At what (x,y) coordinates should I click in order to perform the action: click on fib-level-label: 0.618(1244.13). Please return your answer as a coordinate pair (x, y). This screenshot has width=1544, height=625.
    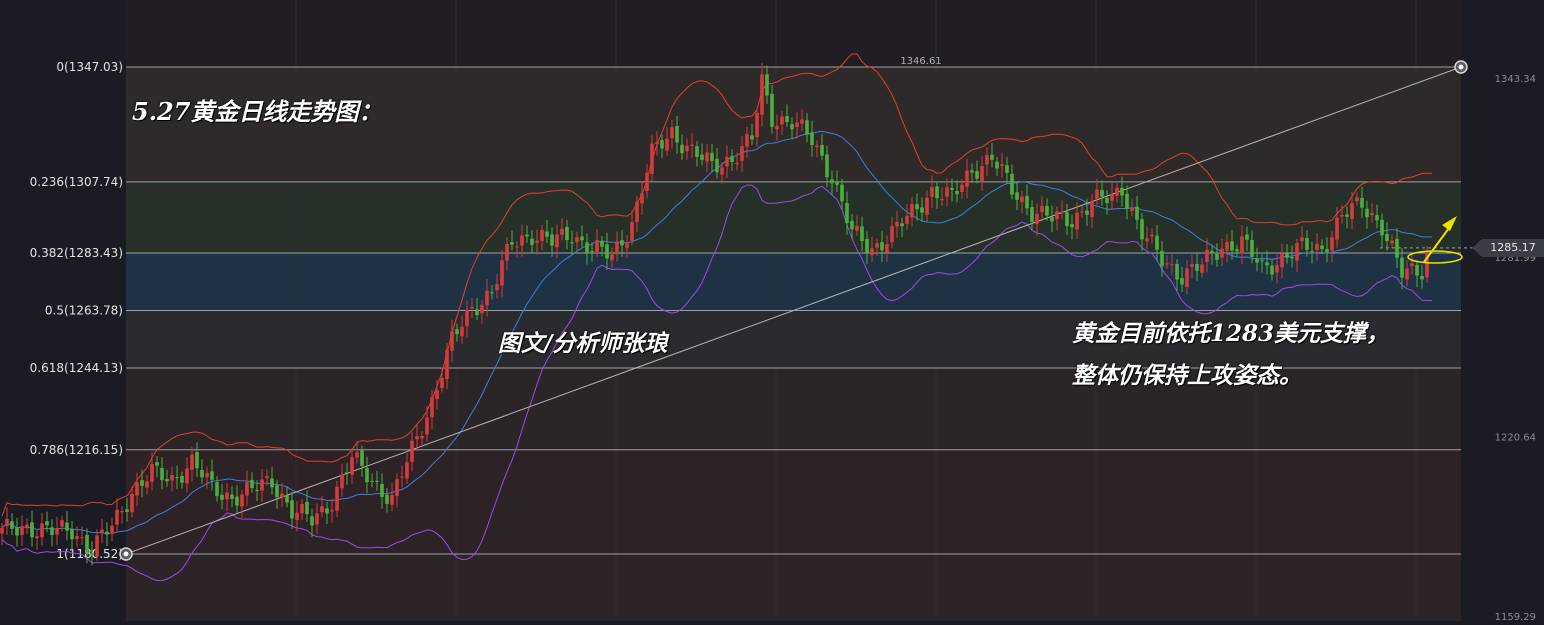
    Looking at the image, I should click on (76, 368).